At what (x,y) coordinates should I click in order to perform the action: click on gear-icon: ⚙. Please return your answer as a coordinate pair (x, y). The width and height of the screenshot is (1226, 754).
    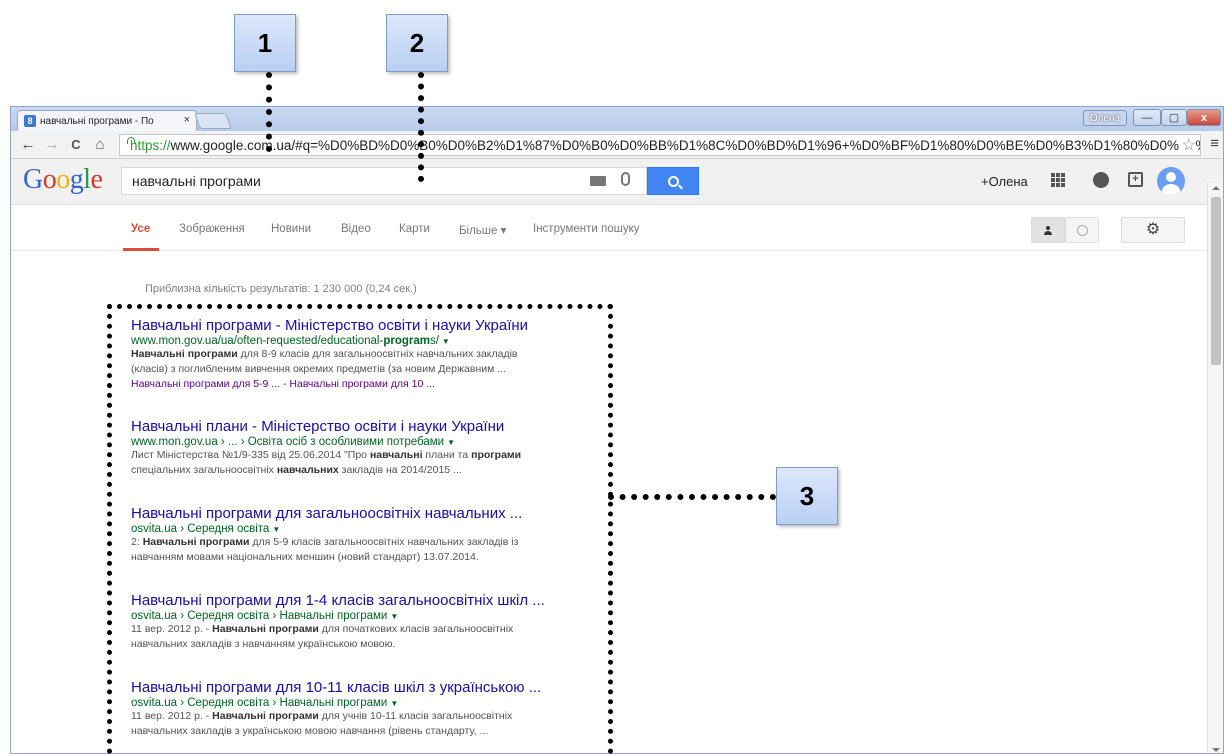
    Looking at the image, I should click on (1153, 229).